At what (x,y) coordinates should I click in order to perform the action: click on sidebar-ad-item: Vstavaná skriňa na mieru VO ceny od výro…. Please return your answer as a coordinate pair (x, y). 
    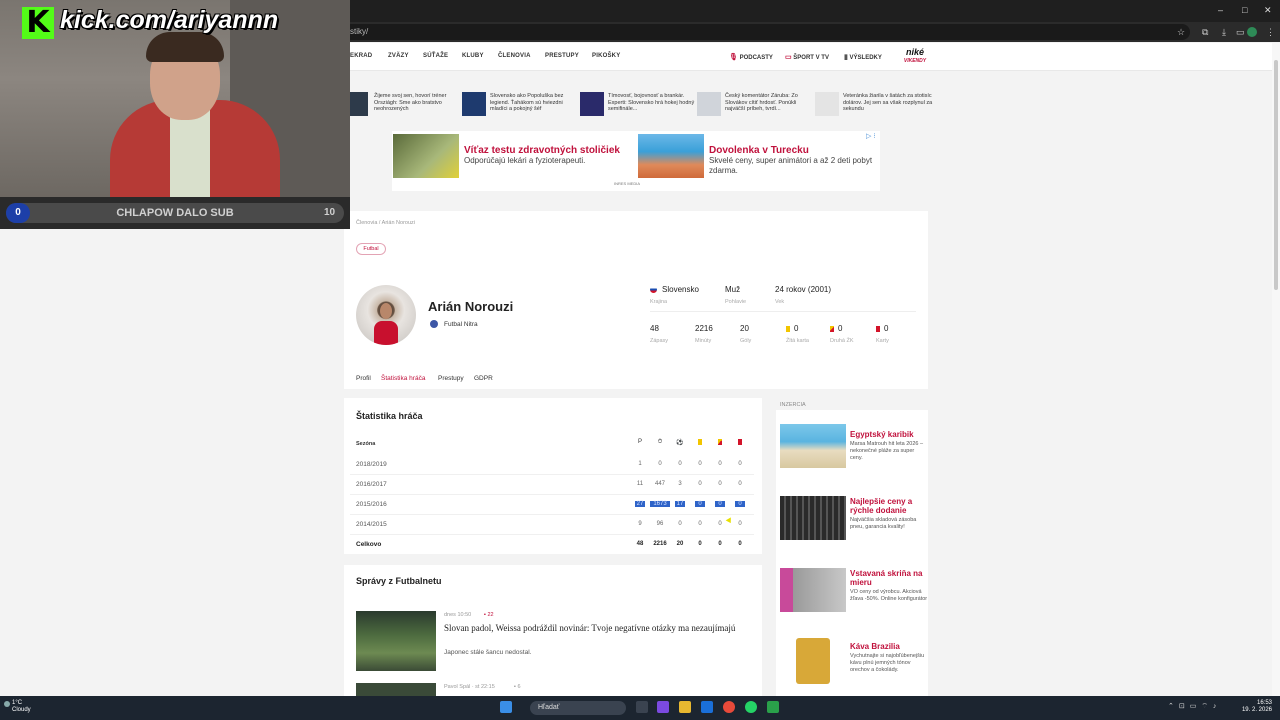
    Looking at the image, I should click on (854, 599).